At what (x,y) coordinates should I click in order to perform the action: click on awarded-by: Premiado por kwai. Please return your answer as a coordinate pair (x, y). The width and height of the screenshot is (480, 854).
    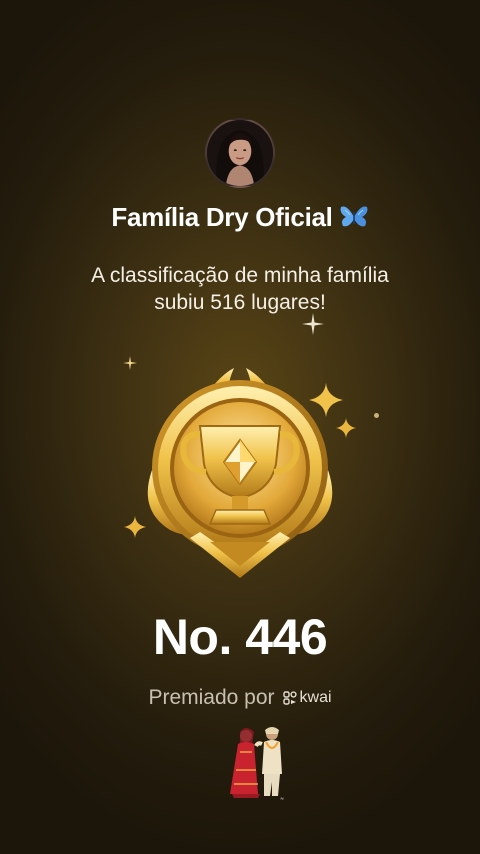
    Looking at the image, I should click on (240, 698).